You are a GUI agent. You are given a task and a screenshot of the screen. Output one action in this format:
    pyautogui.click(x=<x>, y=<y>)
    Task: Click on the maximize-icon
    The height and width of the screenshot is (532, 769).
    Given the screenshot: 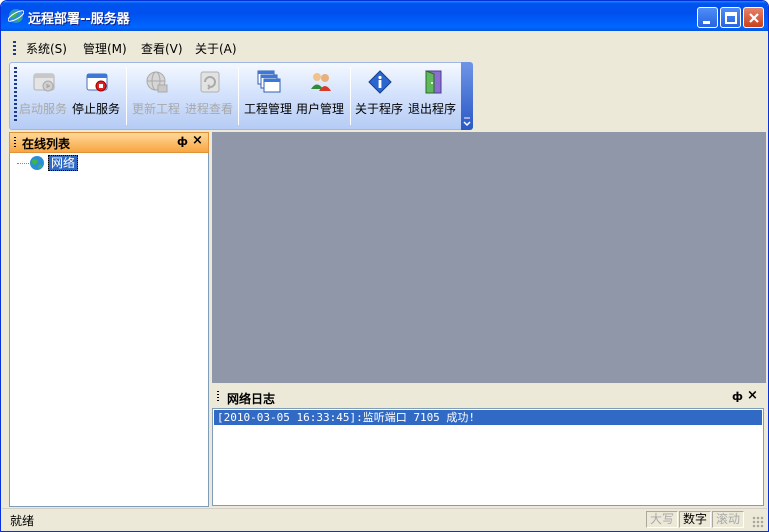 What is the action you would take?
    pyautogui.click(x=731, y=18)
    